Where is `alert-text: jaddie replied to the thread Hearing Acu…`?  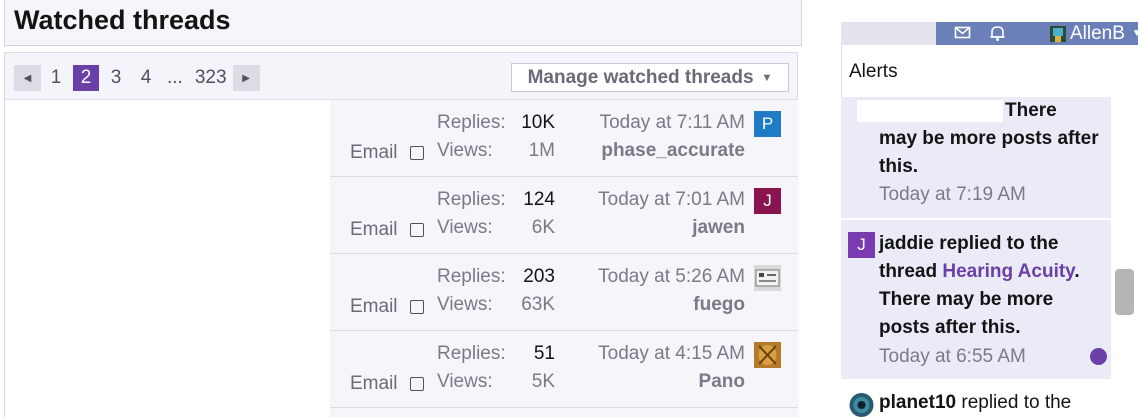
alert-text: jaddie replied to the thread Hearing Acu… is located at coordinates (989, 286).